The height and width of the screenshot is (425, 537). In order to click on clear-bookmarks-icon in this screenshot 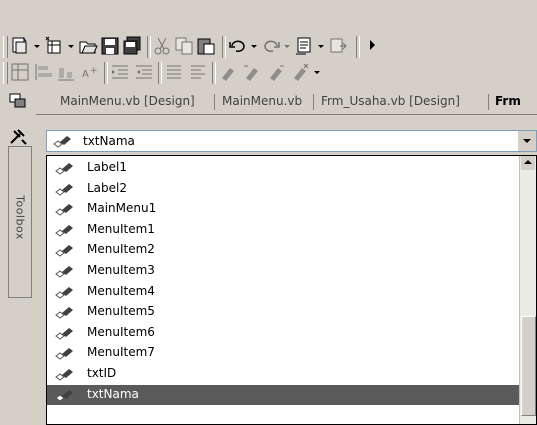, I will do `click(300, 72)`.